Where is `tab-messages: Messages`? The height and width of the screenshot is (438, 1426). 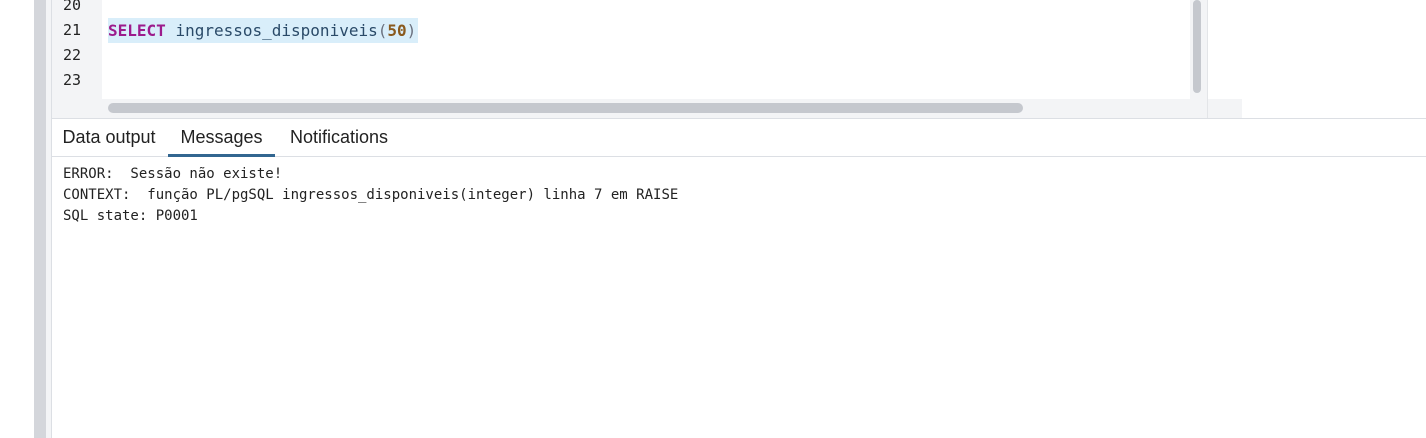
tab-messages: Messages is located at coordinates (221, 138).